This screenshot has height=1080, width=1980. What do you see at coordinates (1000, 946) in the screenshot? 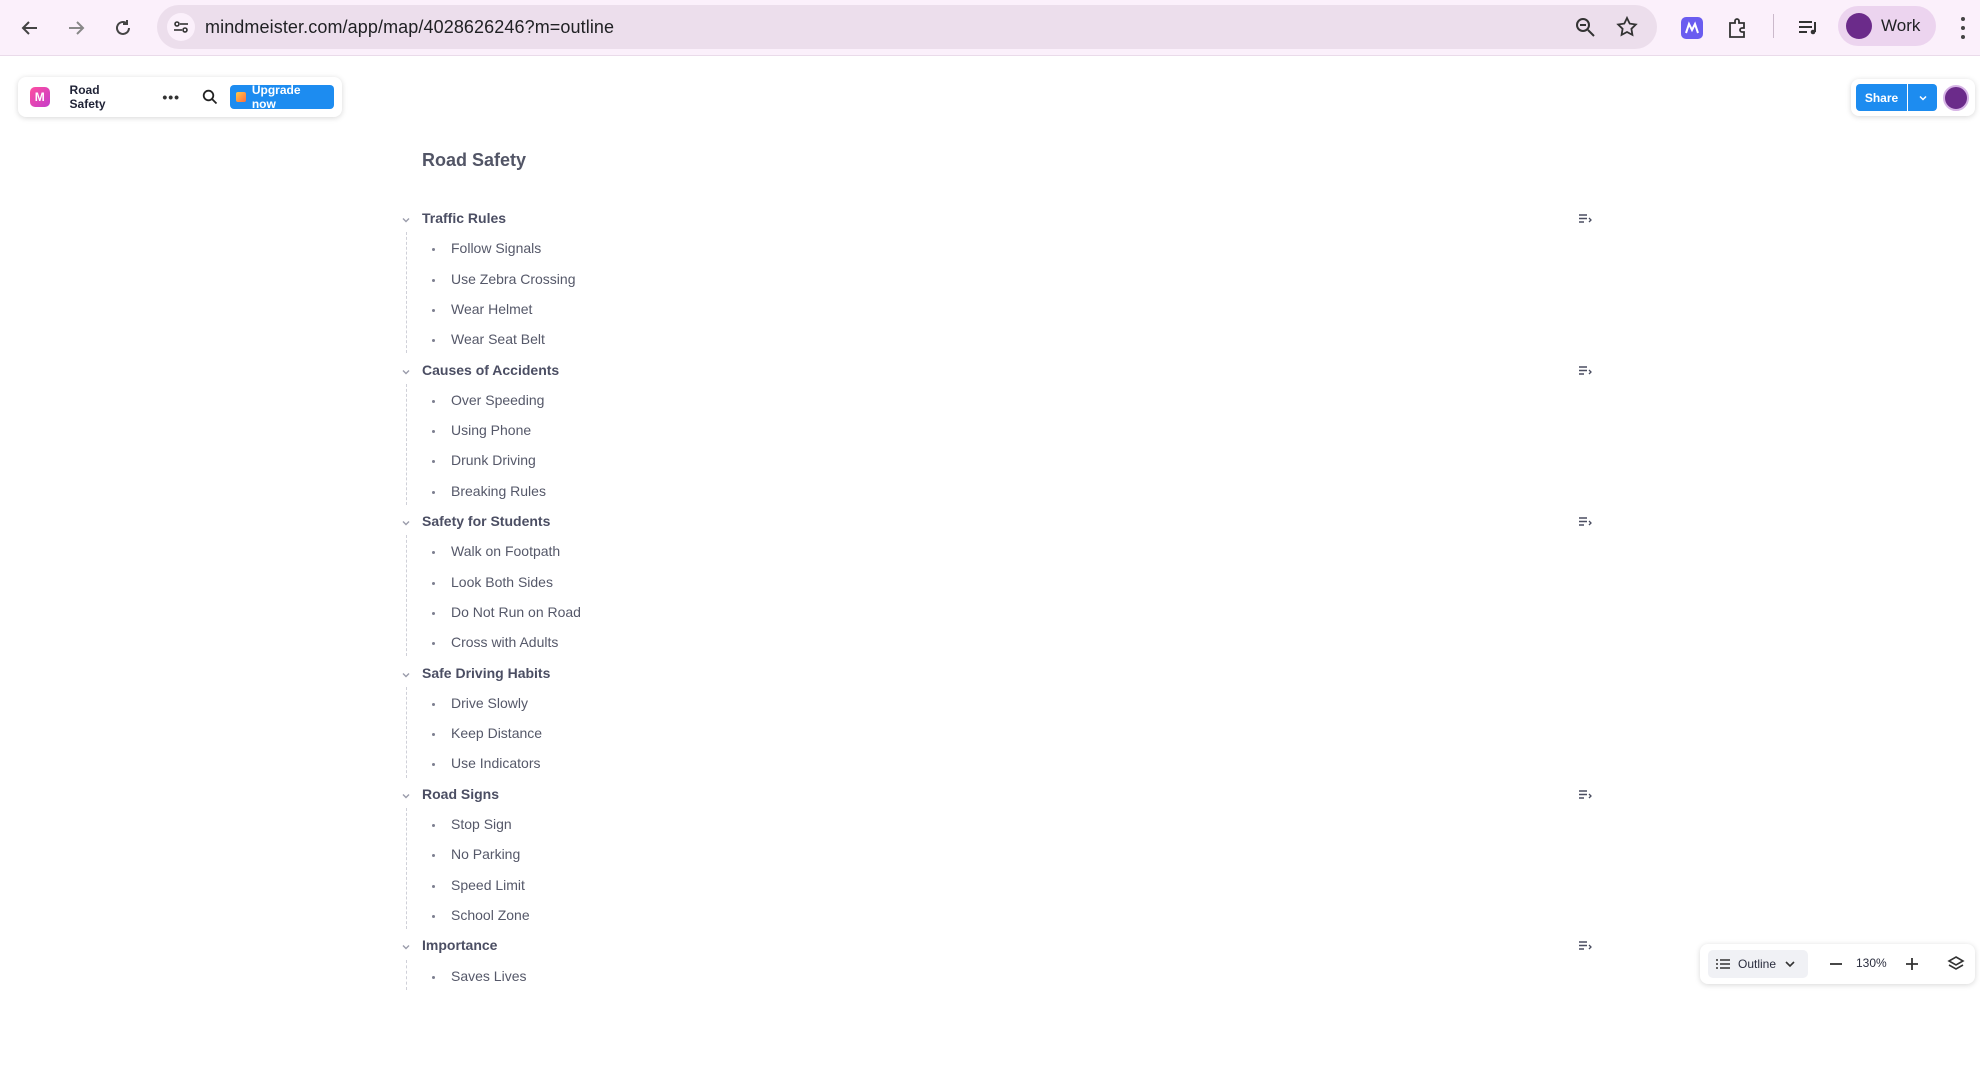
I see `outline-topic: Importance` at bounding box center [1000, 946].